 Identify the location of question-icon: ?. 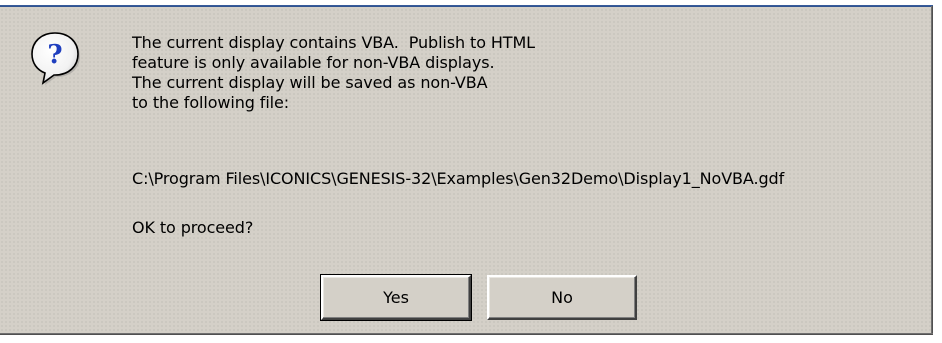
(55, 58).